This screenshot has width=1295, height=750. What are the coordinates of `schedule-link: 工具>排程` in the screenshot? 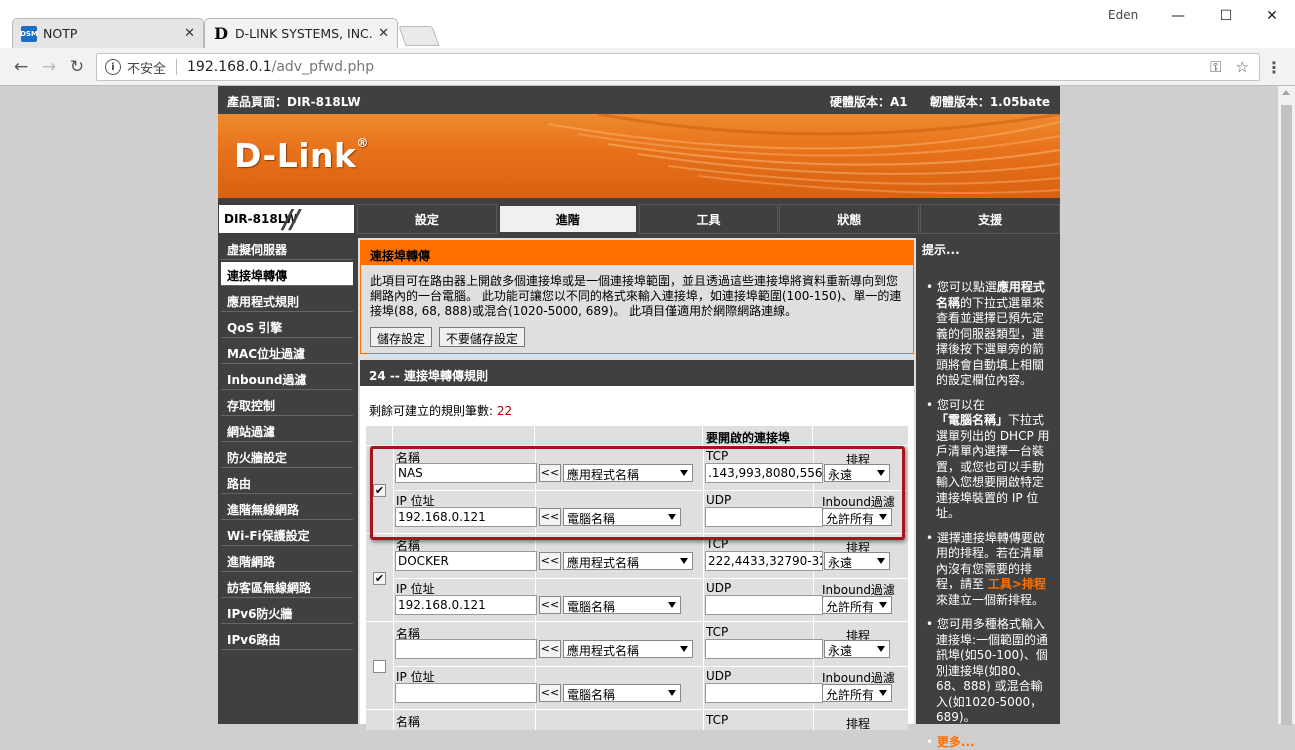 It's located at (1017, 584).